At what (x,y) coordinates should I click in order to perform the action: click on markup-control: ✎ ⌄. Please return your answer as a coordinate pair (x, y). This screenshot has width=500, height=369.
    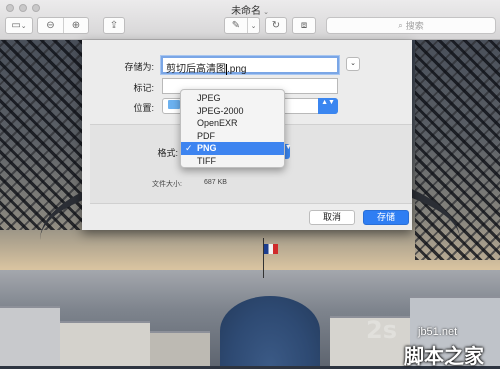
    Looking at the image, I should click on (242, 25).